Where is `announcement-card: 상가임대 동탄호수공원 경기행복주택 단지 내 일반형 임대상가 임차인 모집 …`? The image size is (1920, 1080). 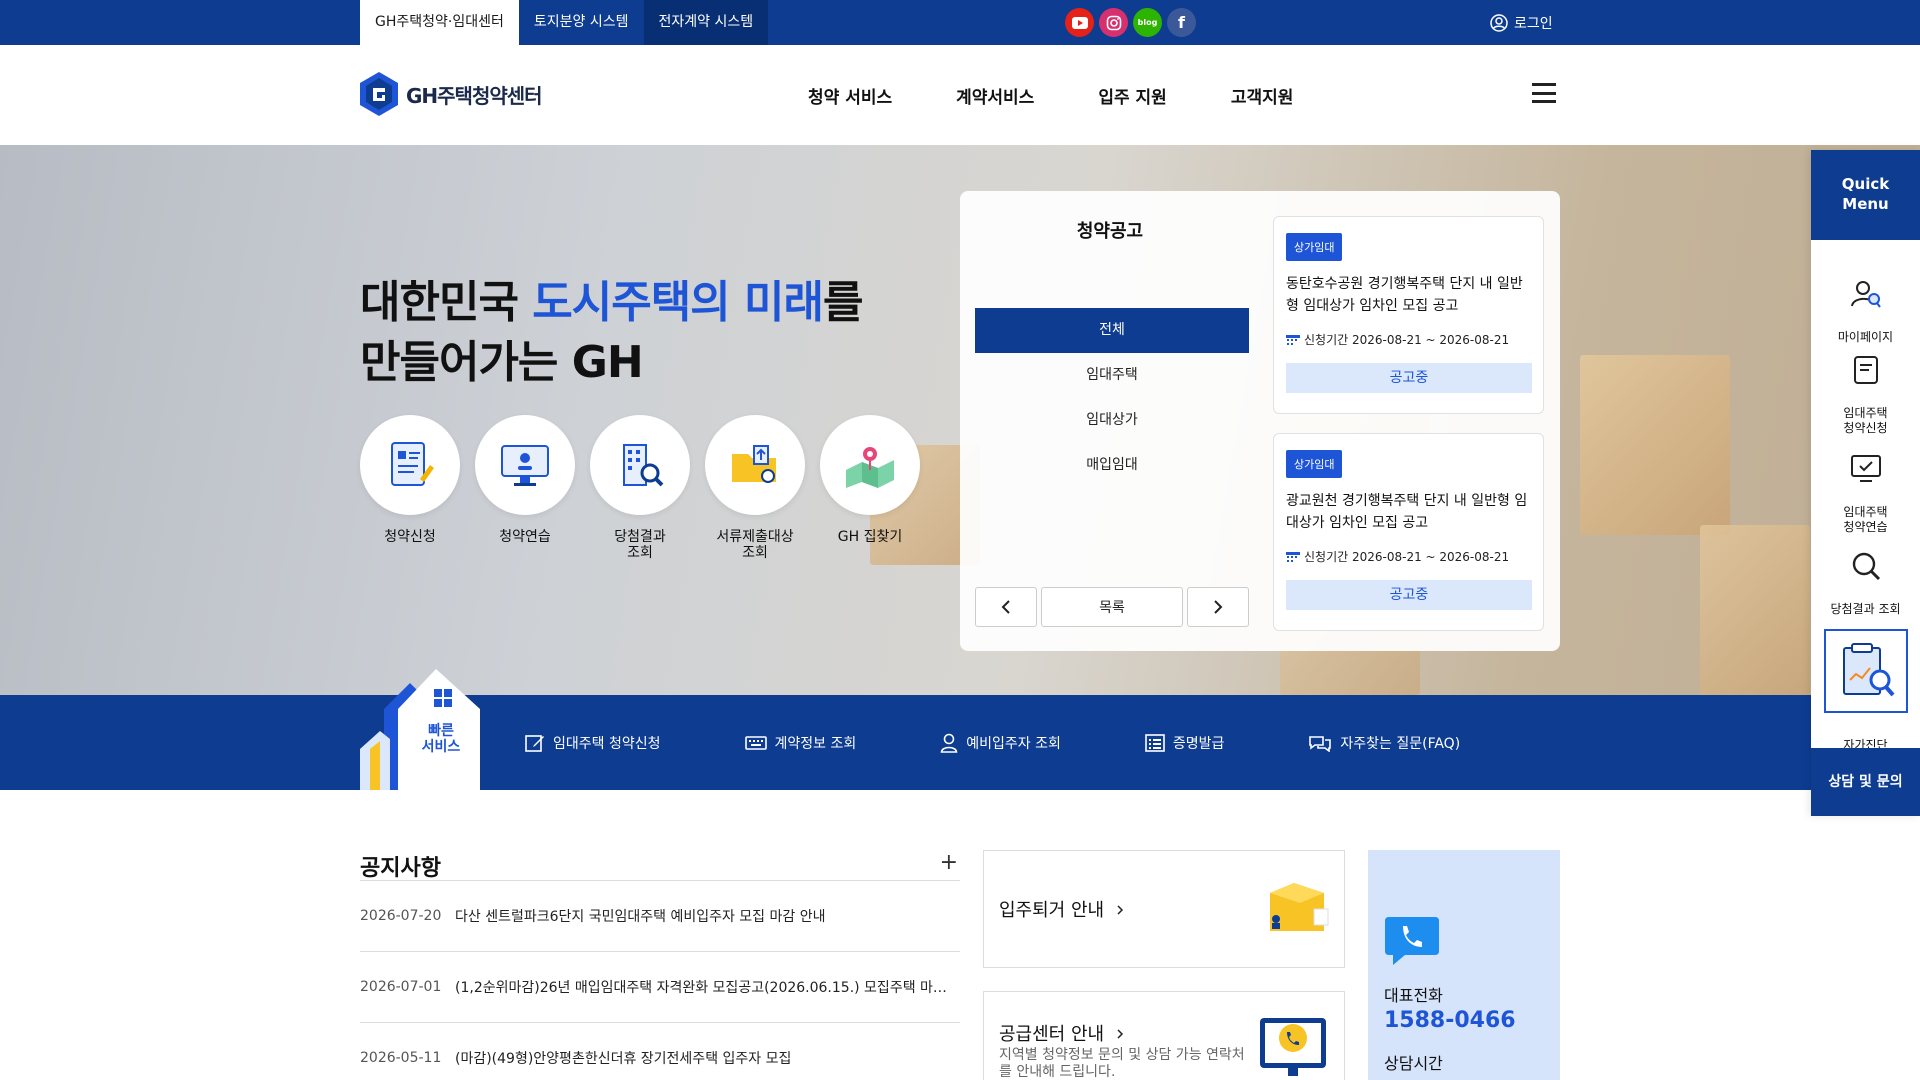 announcement-card: 상가임대 동탄호수공원 경기행복주택 단지 내 일반형 임대상가 임차인 모집 … is located at coordinates (1408, 315).